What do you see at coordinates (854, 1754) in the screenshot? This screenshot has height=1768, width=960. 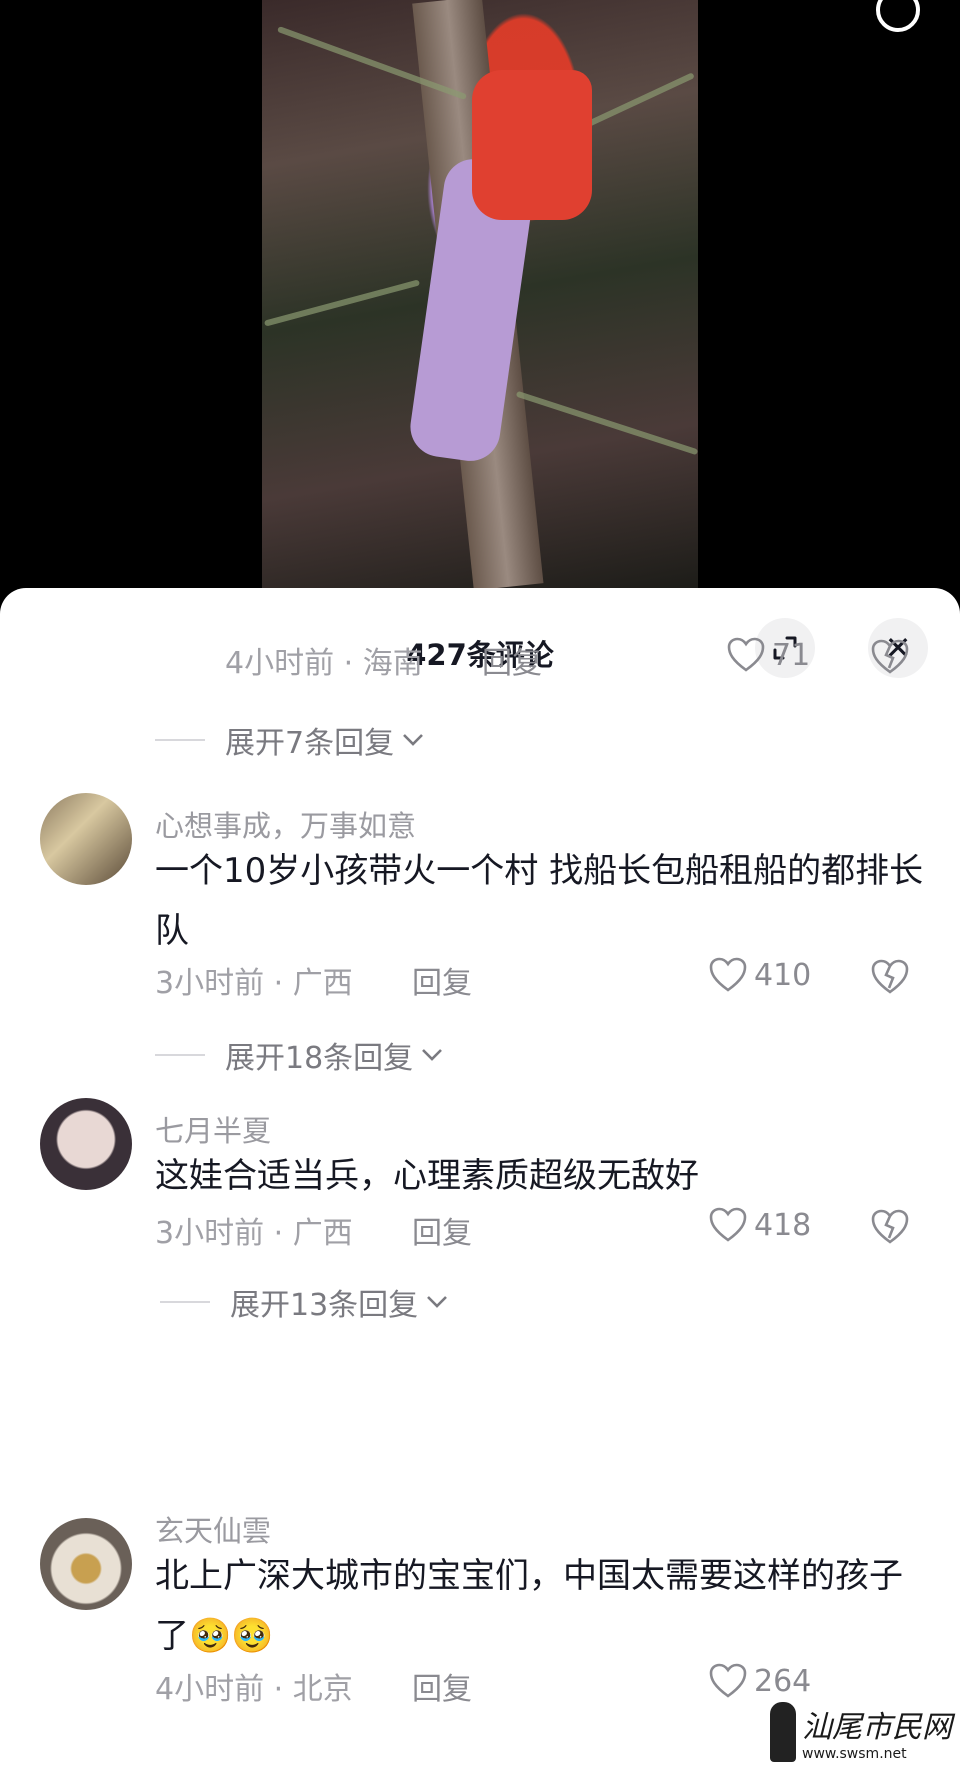 I see `watermark-url: www.swsm.net` at bounding box center [854, 1754].